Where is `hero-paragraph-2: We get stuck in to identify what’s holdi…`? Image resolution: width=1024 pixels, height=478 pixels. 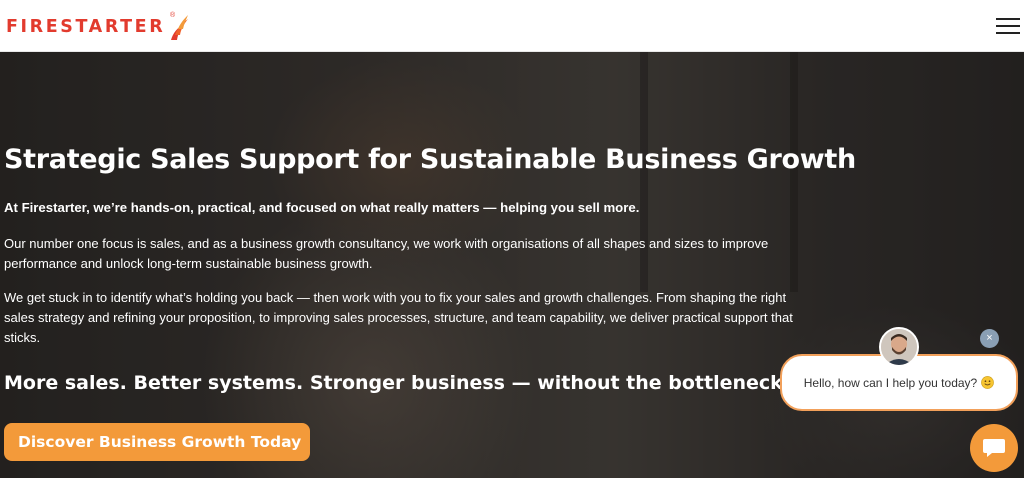 hero-paragraph-2: We get stuck in to identify what’s holdi… is located at coordinates (398, 317).